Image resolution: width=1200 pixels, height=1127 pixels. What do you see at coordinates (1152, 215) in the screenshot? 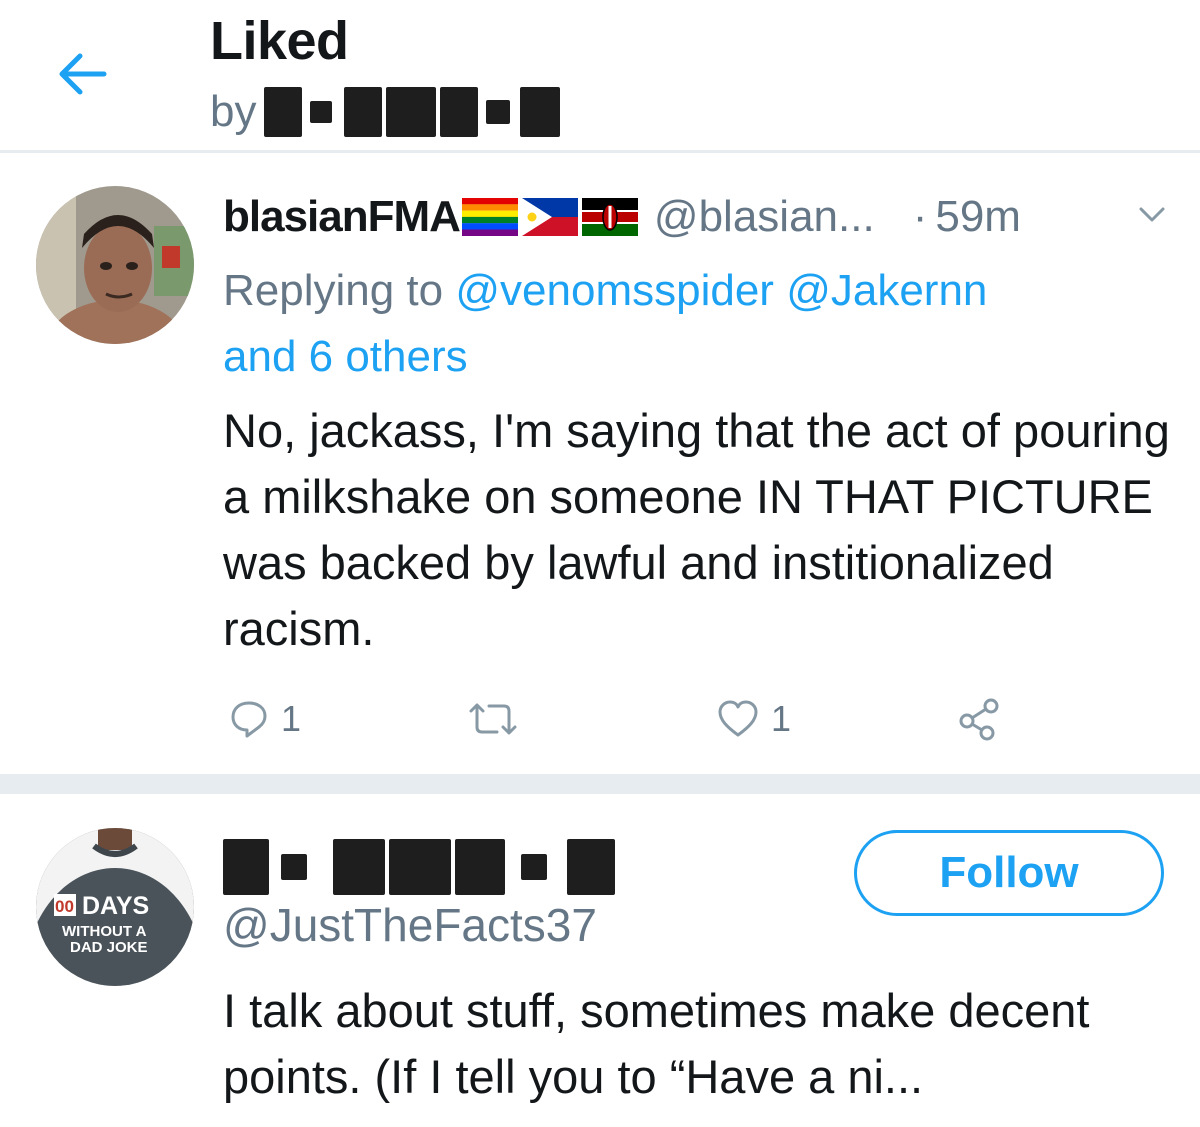
I see `chevron-down-icon` at bounding box center [1152, 215].